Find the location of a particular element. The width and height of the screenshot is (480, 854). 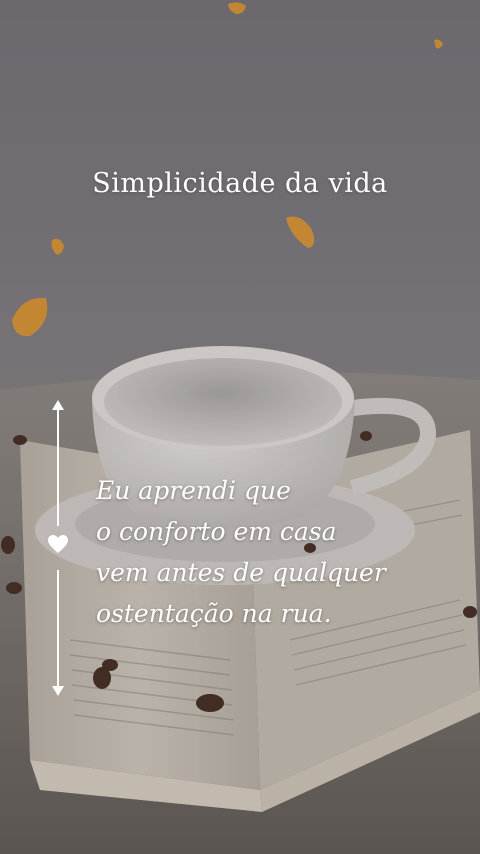

vertical-divider is located at coordinates (58, 548).